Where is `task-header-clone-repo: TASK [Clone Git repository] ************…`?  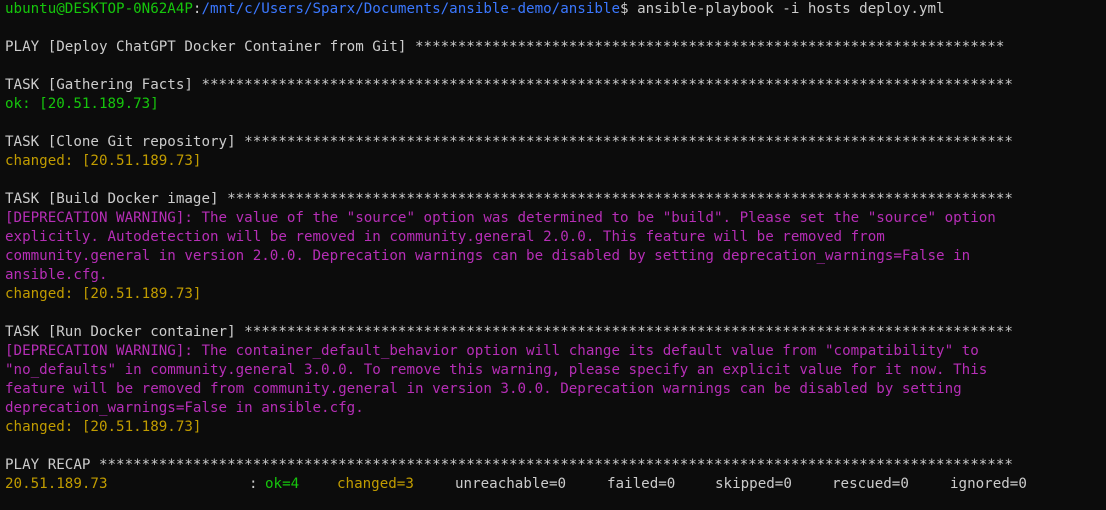
task-header-clone-repo: TASK [Clone Git repository] ************… is located at coordinates (509, 142).